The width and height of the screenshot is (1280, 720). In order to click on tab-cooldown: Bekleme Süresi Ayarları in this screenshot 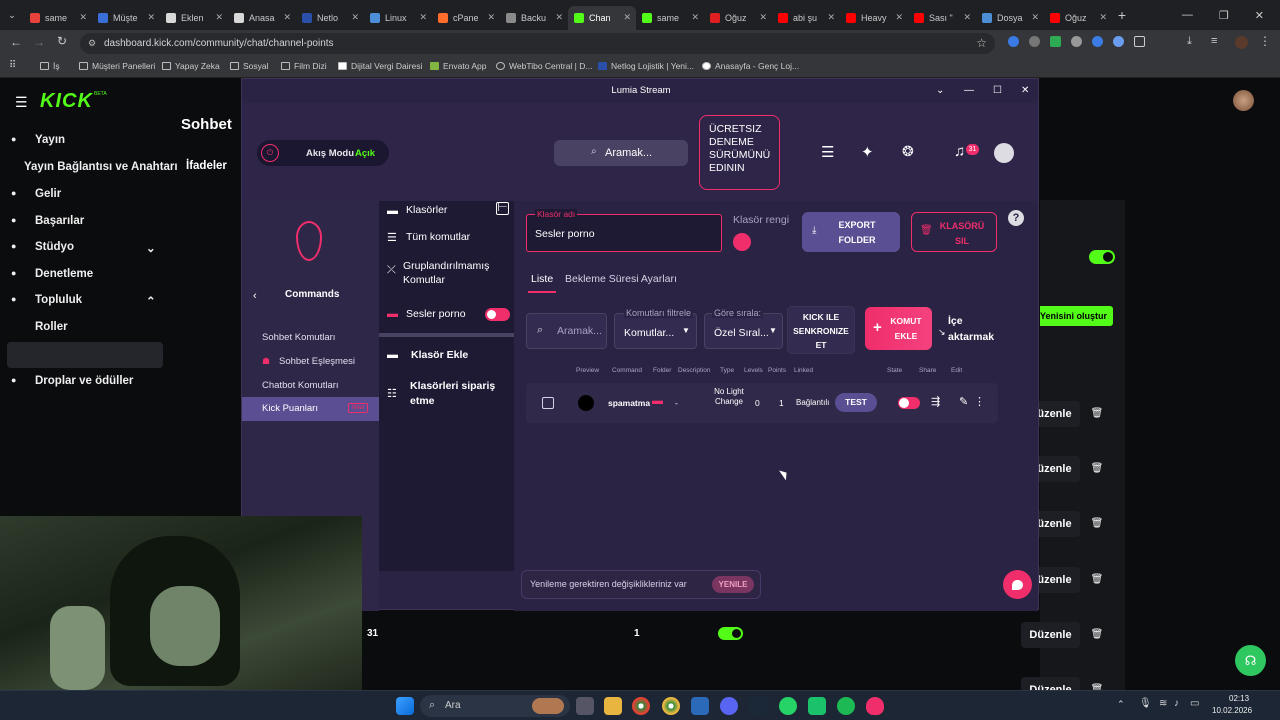, I will do `click(621, 279)`.